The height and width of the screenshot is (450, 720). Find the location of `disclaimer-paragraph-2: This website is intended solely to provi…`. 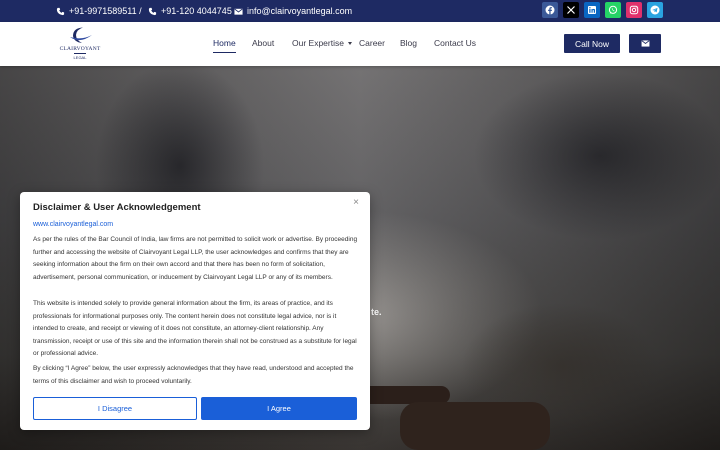

disclaimer-paragraph-2: This website is intended solely to provi… is located at coordinates (195, 329).